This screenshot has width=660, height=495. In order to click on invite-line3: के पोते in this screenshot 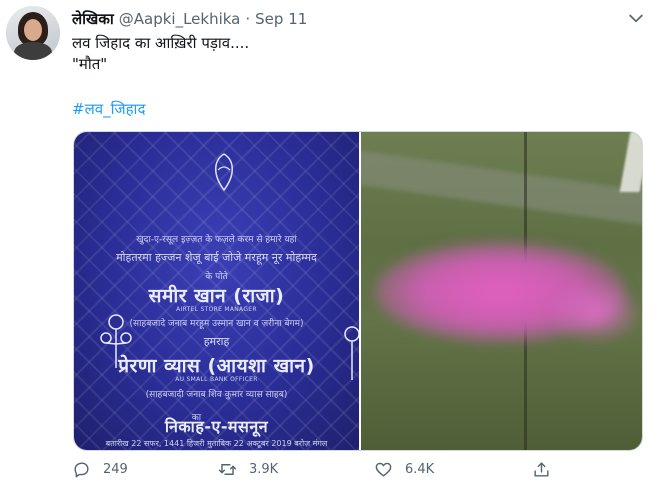, I will do `click(216, 277)`.